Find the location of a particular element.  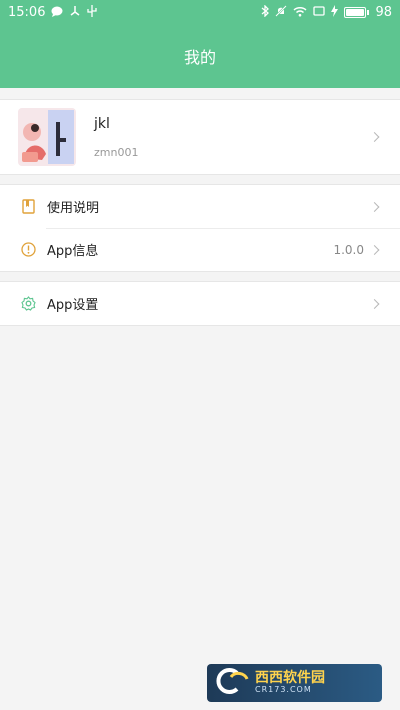

mute-icon is located at coordinates (281, 12).